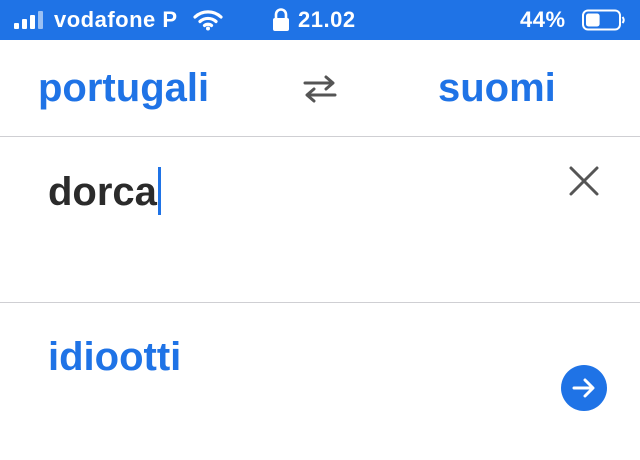 This screenshot has height=460, width=640. Describe the element at coordinates (159, 191) in the screenshot. I see `text-caret` at that location.